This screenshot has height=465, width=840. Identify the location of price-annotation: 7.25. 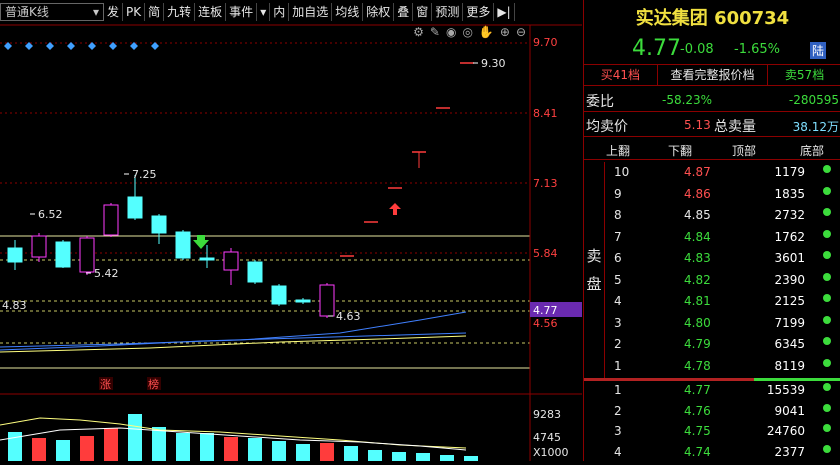
(144, 174).